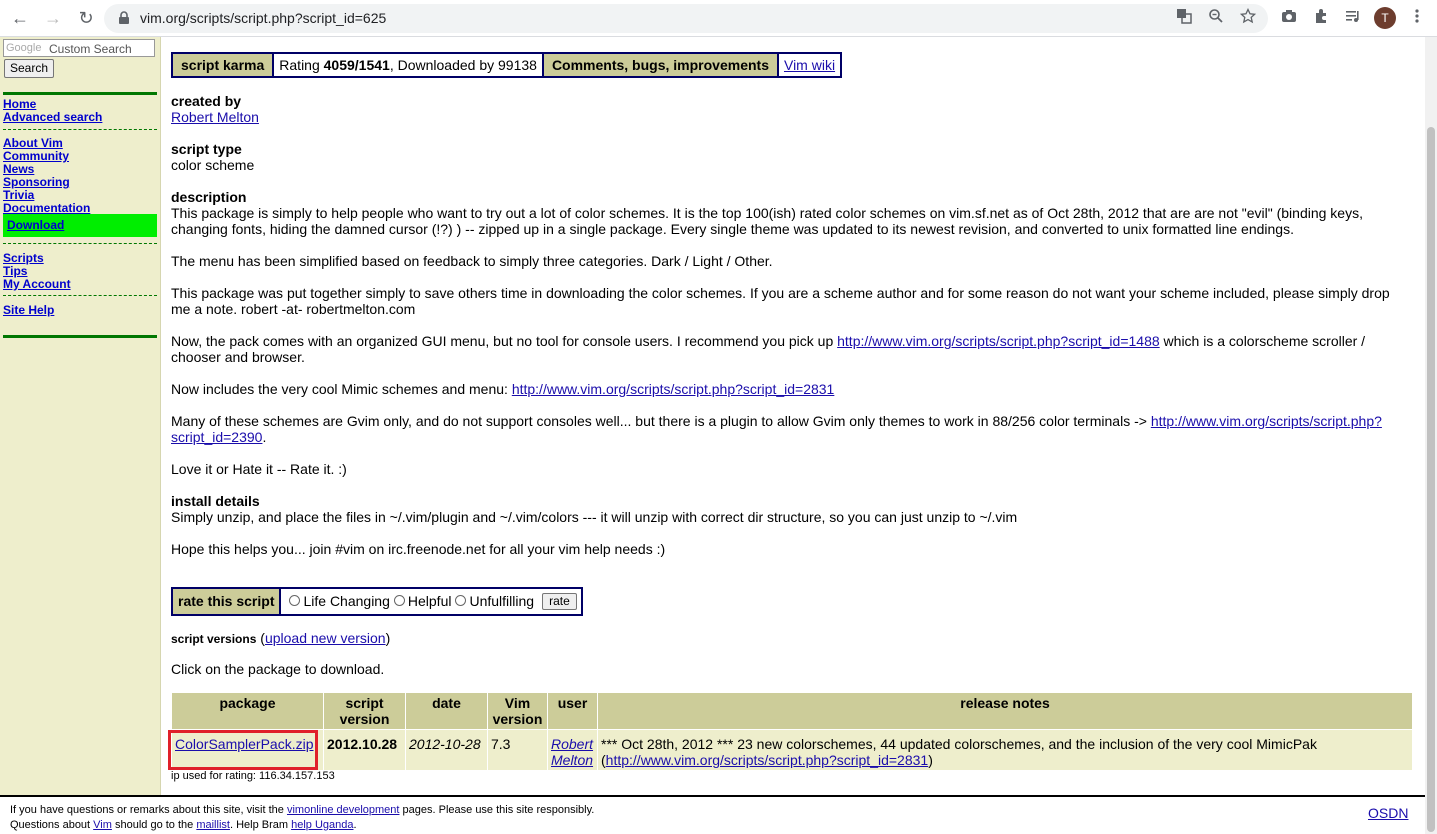 This screenshot has width=1437, height=834. What do you see at coordinates (346, 601) in the screenshot?
I see `option-life-changing: Life Changing` at bounding box center [346, 601].